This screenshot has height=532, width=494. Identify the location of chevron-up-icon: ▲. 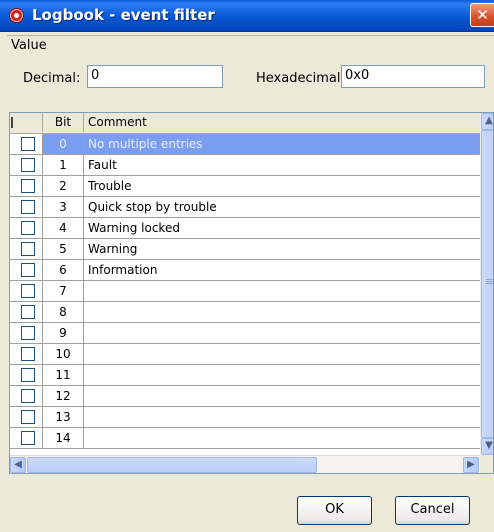
(489, 120).